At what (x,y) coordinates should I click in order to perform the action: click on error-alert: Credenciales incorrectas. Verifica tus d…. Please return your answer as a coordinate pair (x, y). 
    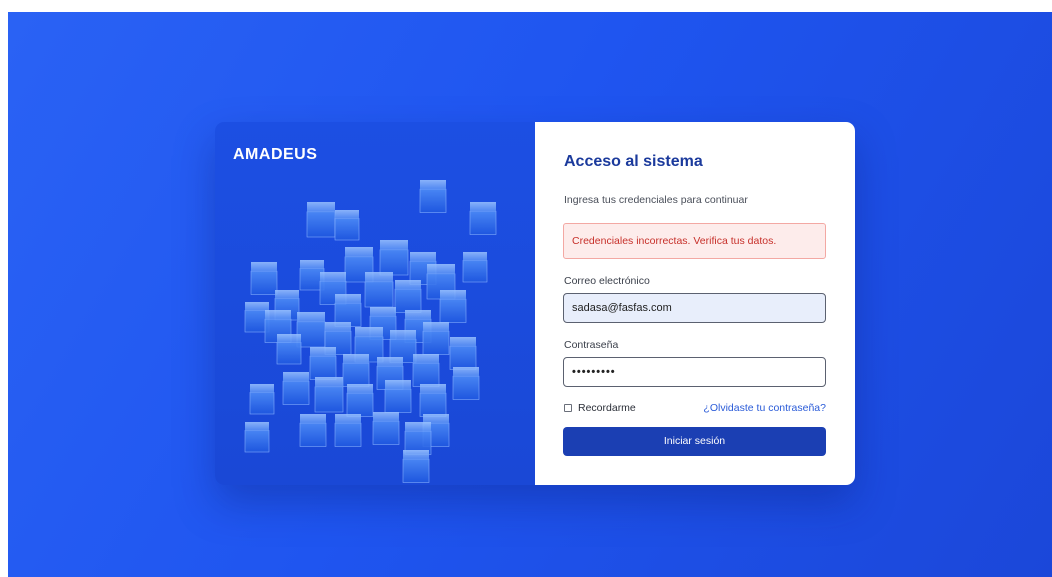
    Looking at the image, I should click on (694, 241).